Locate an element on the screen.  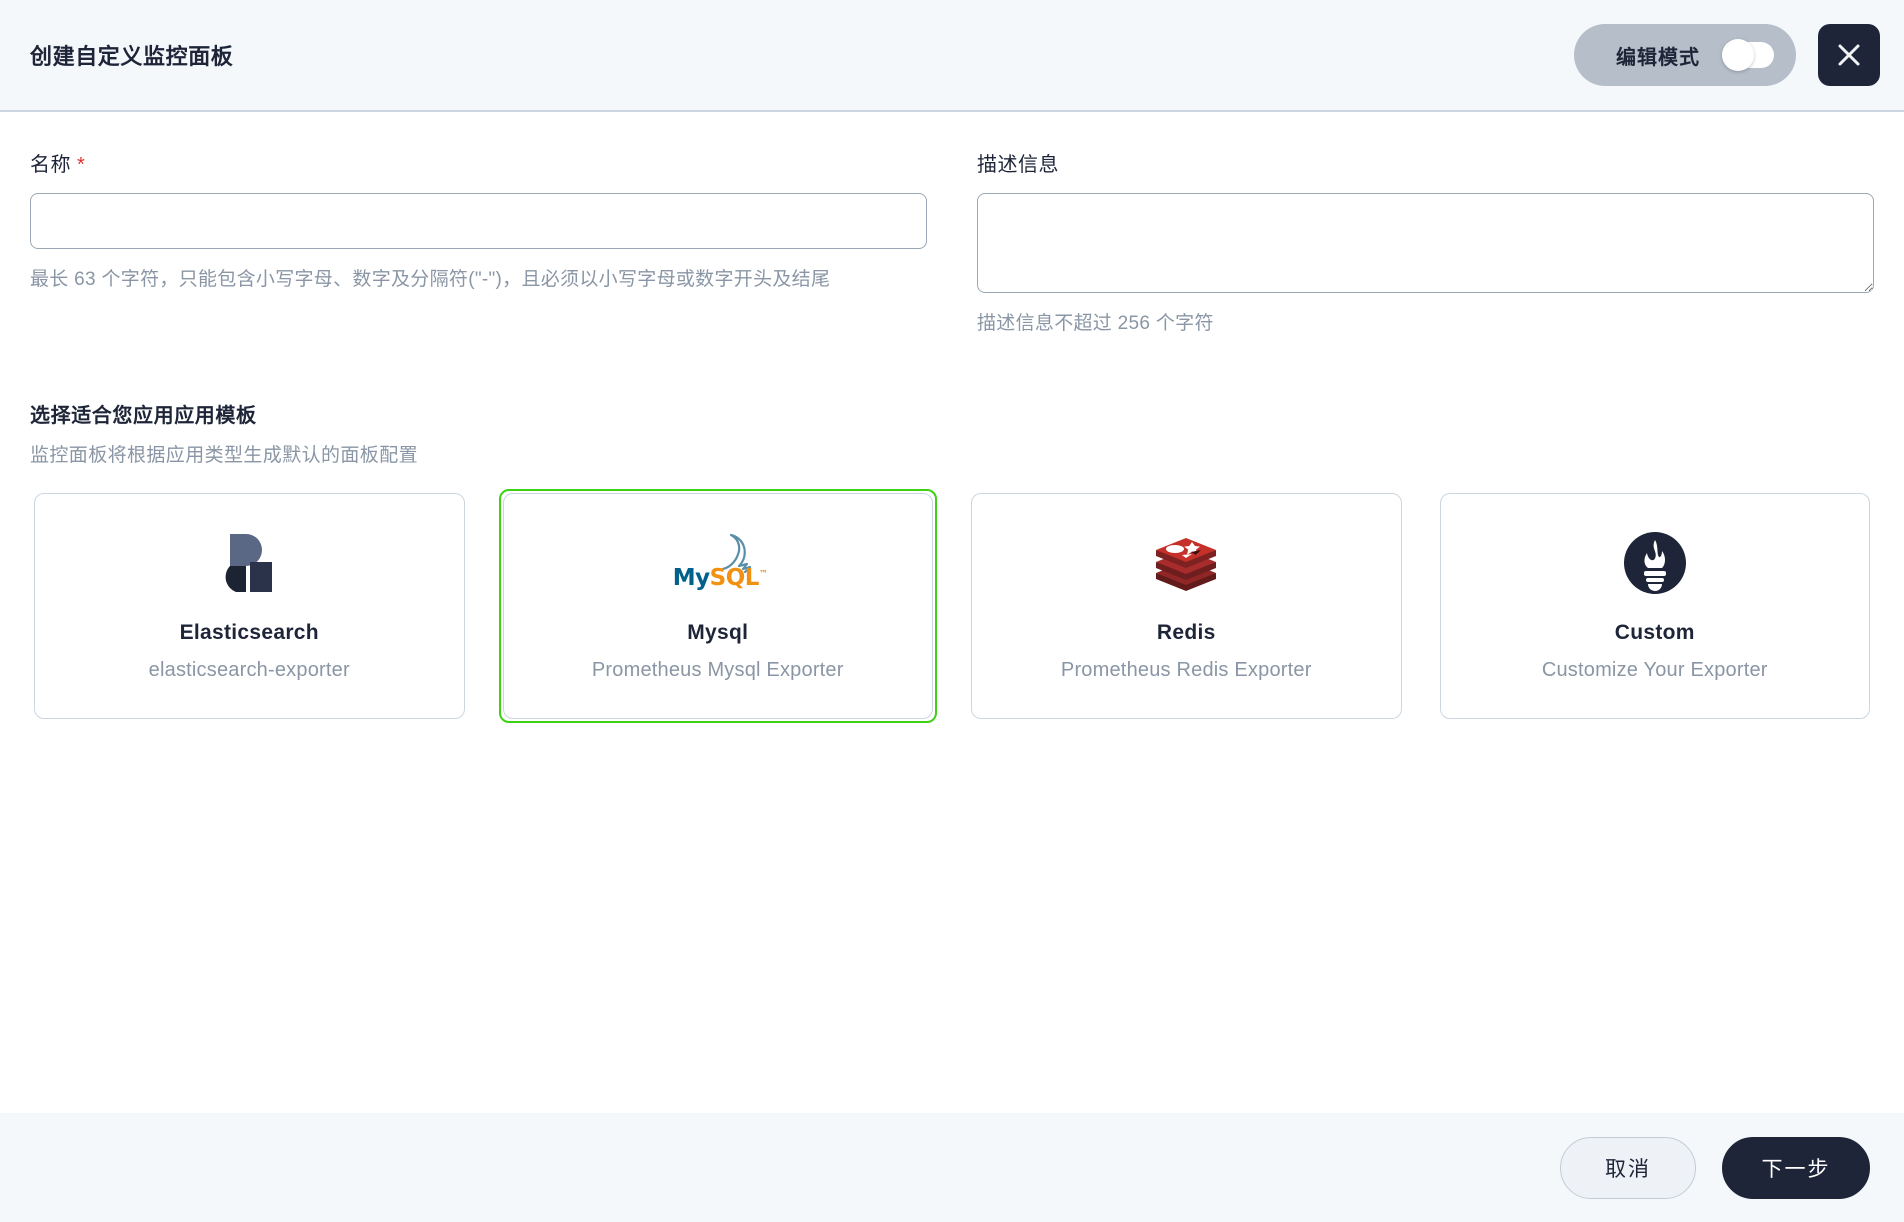
template-name: Mysql is located at coordinates (718, 632).